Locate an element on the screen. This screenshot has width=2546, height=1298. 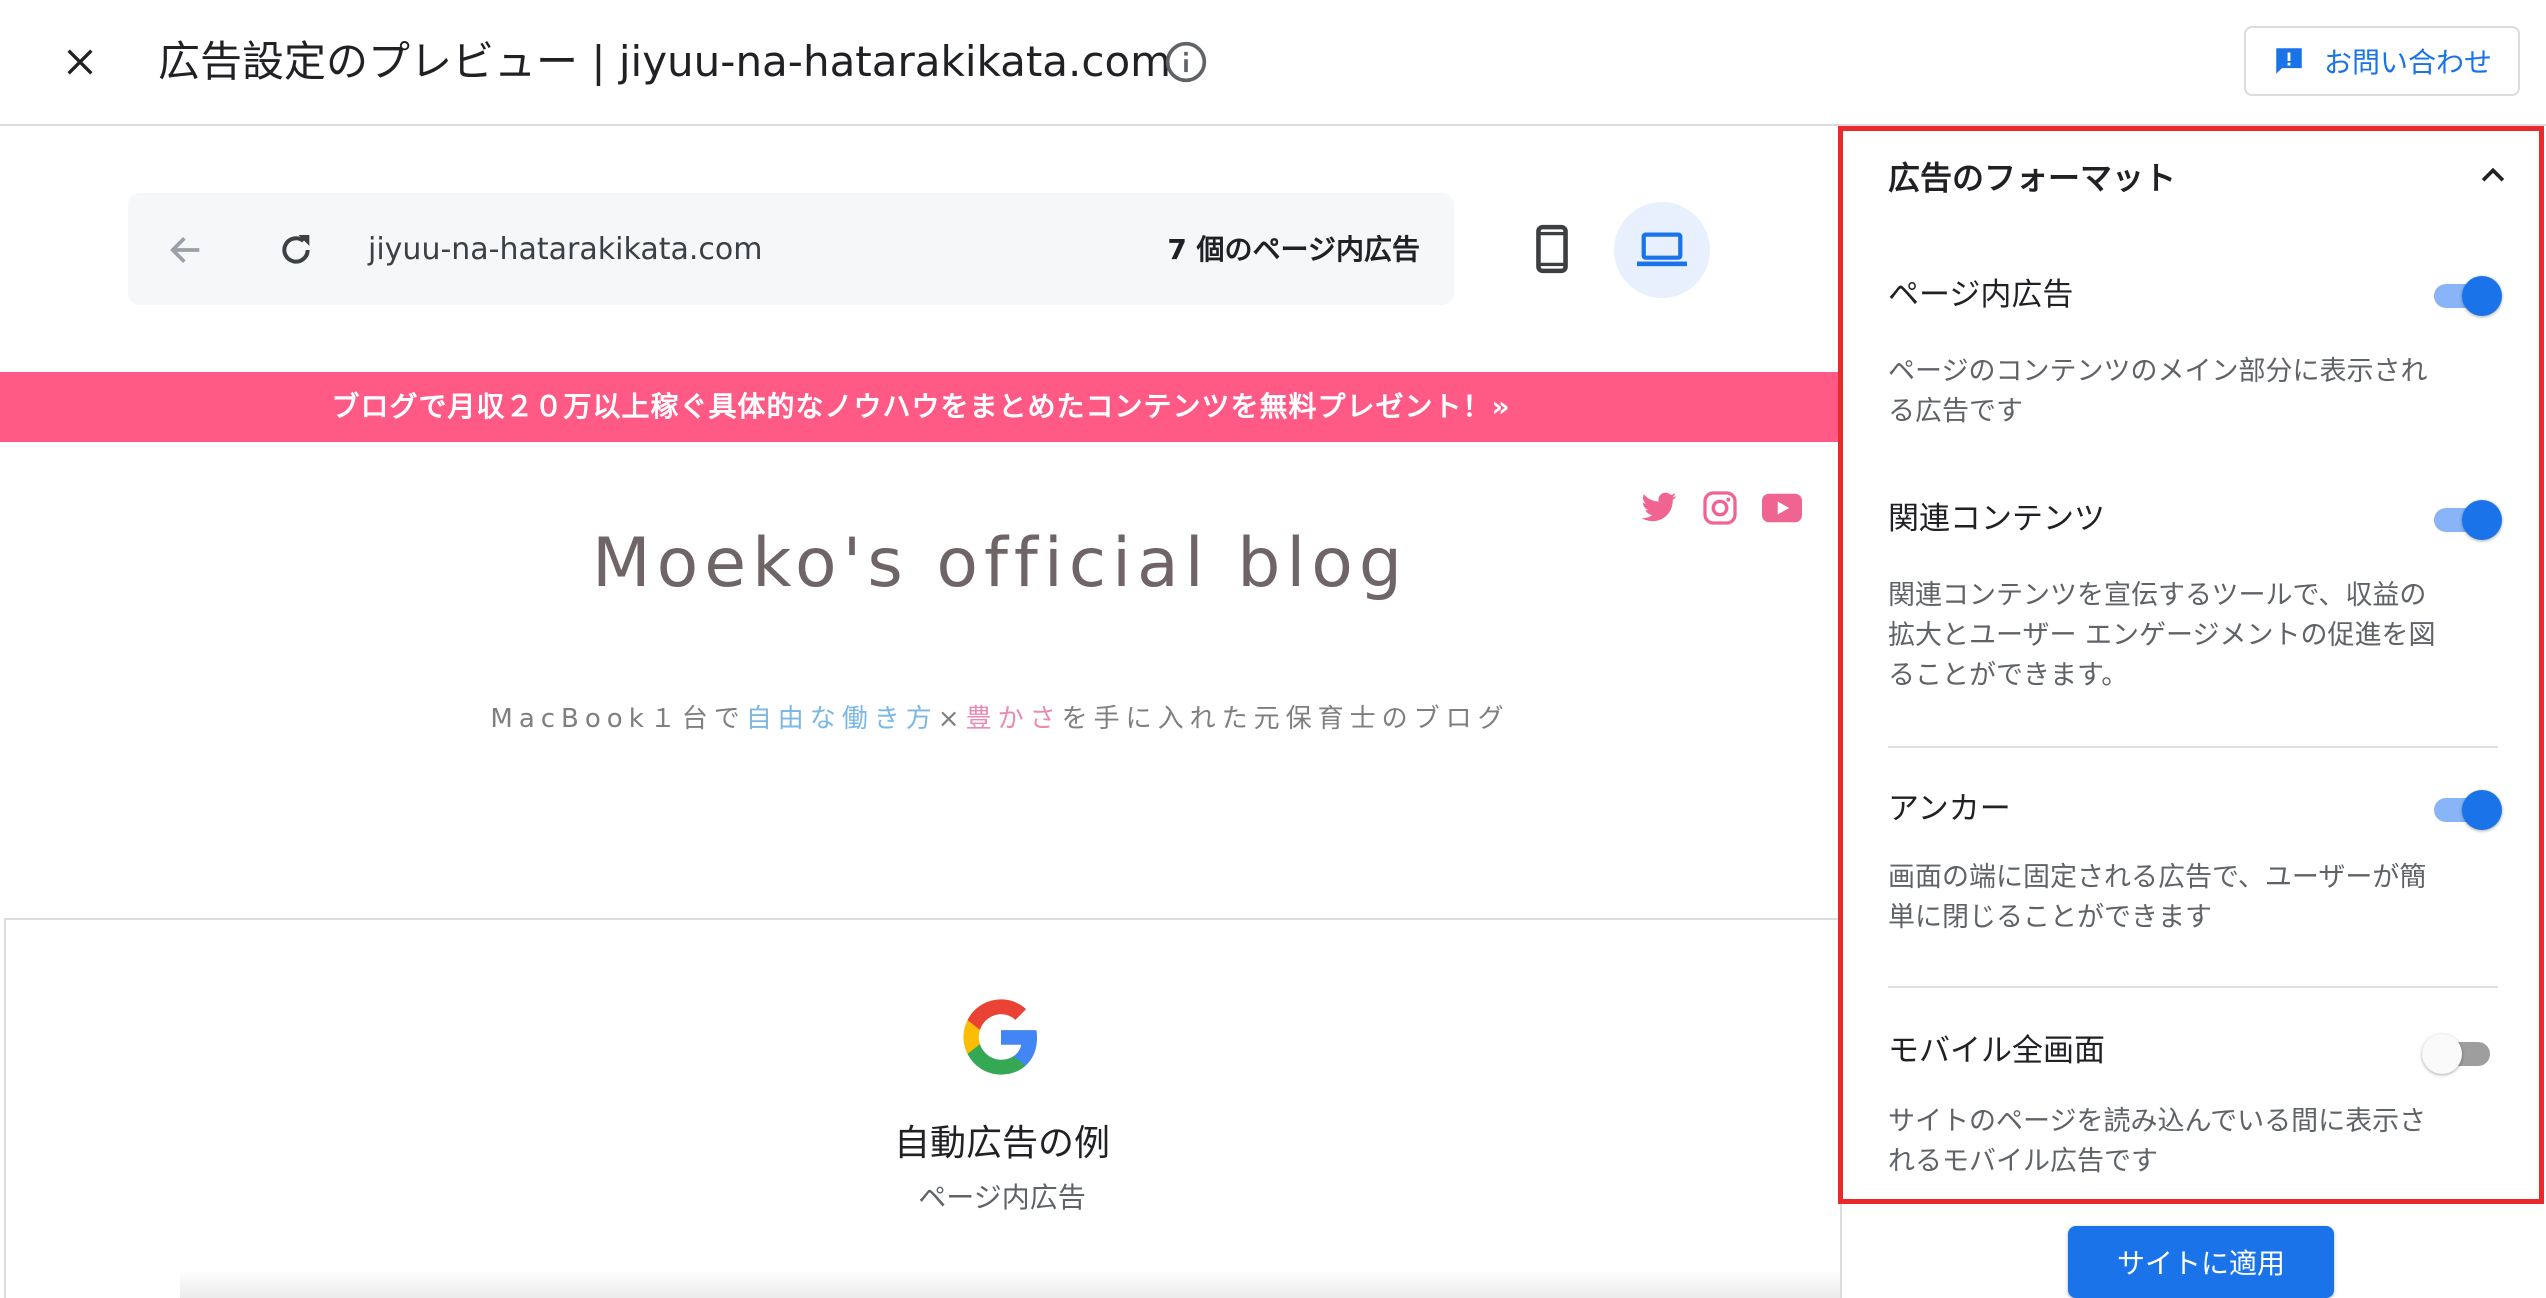
info-icon is located at coordinates (1186, 62).